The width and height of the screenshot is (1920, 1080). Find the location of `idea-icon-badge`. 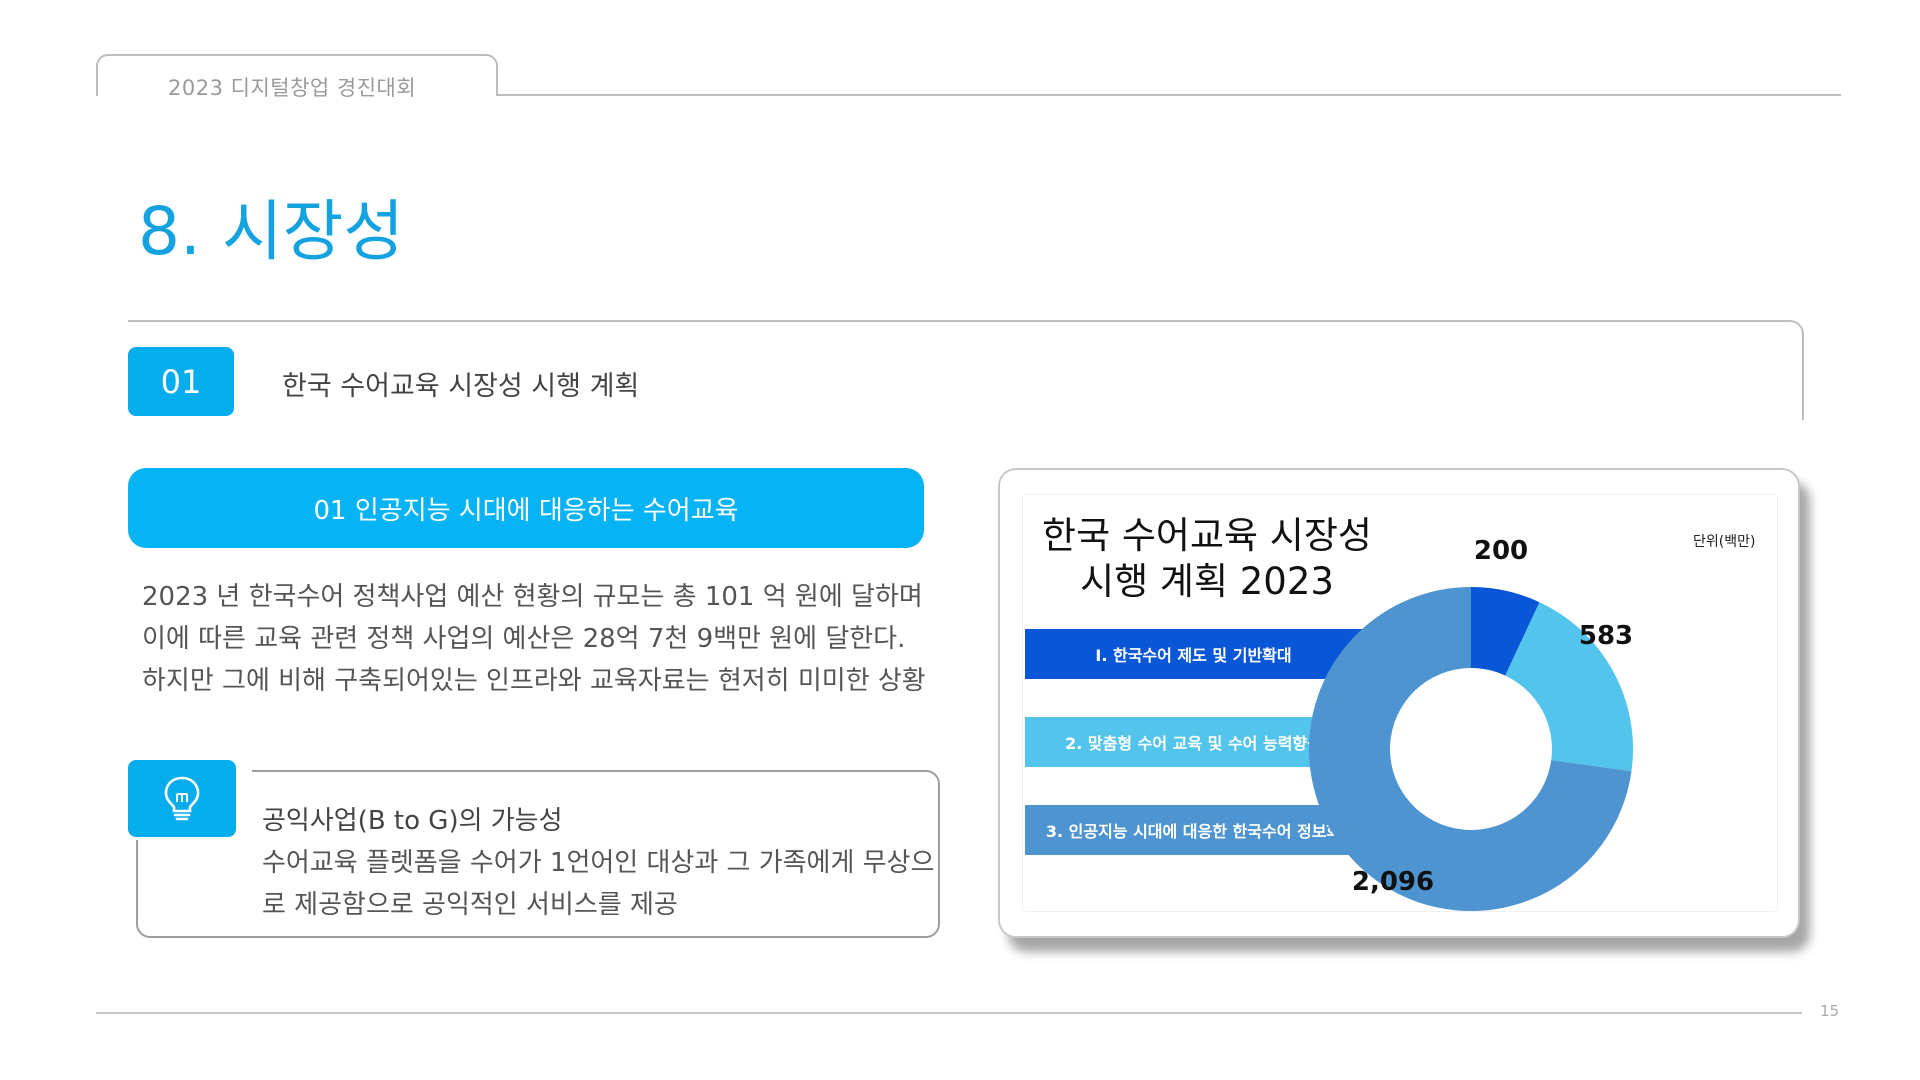

idea-icon-badge is located at coordinates (182, 798).